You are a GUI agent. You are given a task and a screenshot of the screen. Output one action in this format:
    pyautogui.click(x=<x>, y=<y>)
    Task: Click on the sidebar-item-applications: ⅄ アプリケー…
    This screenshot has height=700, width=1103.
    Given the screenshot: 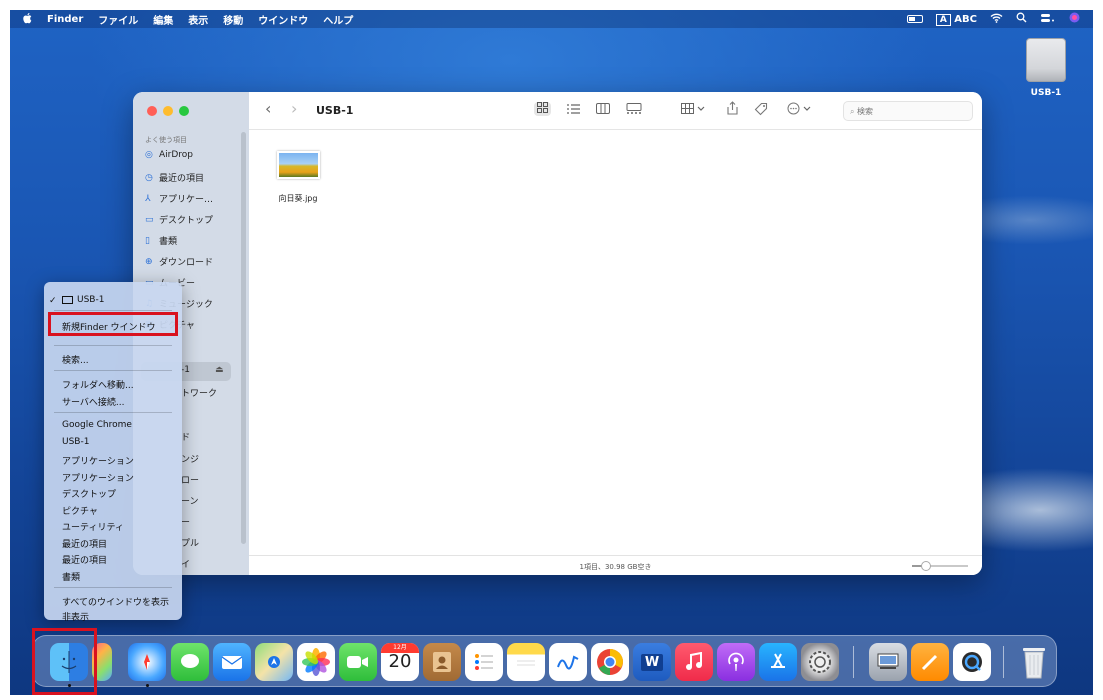 What is the action you would take?
    pyautogui.click(x=179, y=199)
    